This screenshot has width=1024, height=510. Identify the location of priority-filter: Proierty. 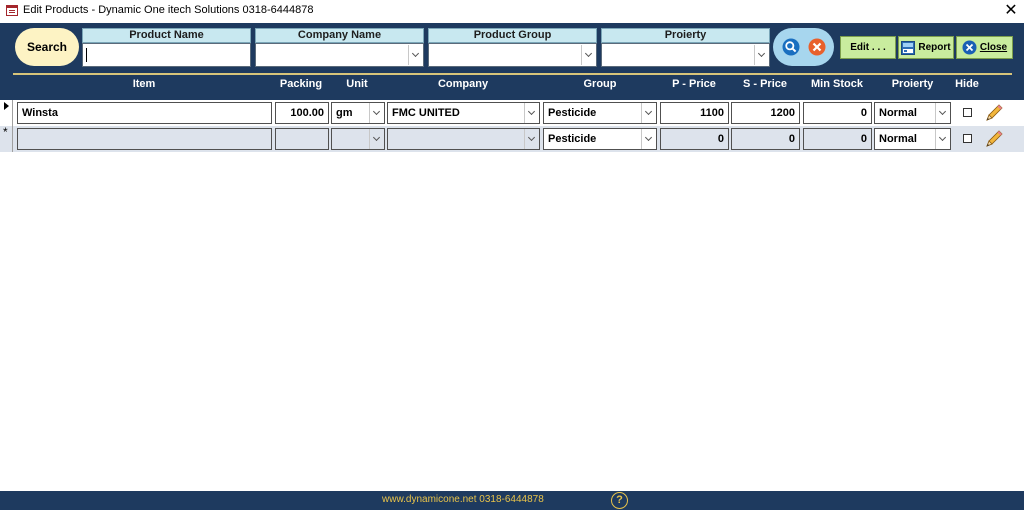
(685, 48).